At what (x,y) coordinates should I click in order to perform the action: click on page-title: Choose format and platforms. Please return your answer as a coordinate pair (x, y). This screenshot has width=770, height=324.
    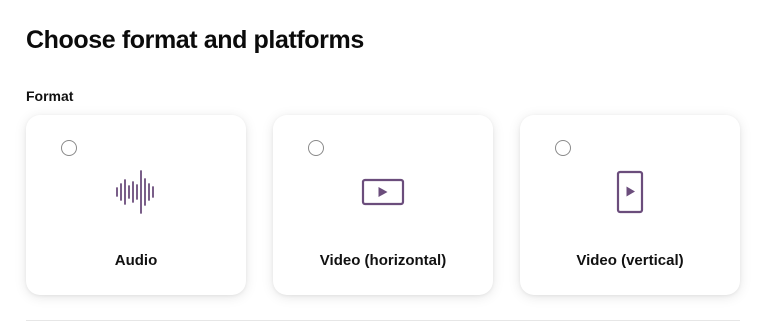
    Looking at the image, I should click on (195, 40).